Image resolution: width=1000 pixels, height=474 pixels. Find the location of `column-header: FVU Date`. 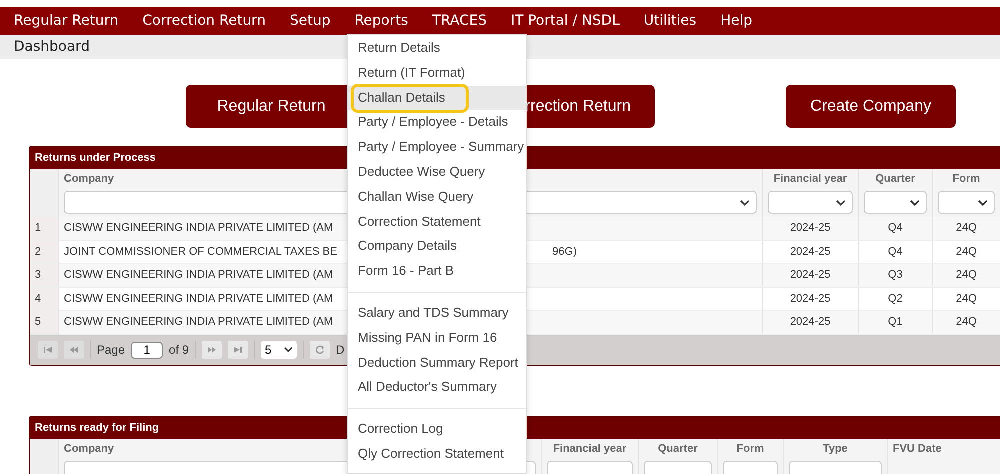

column-header: FVU Date is located at coordinates (917, 448).